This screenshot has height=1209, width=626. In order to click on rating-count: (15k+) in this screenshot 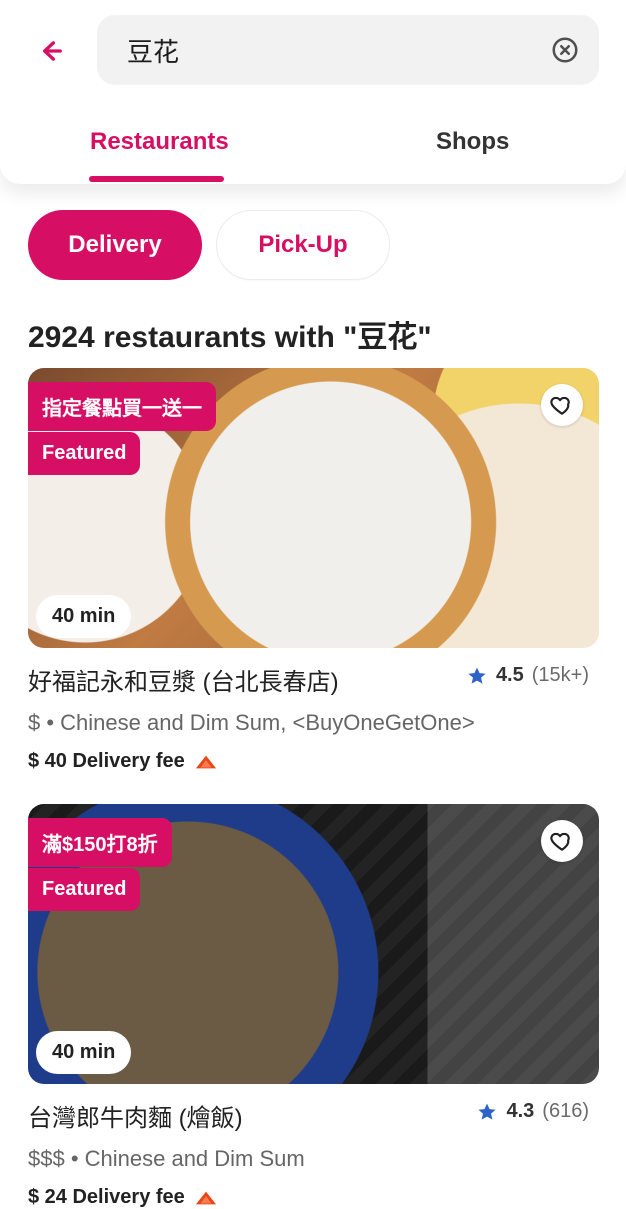, I will do `click(560, 675)`.